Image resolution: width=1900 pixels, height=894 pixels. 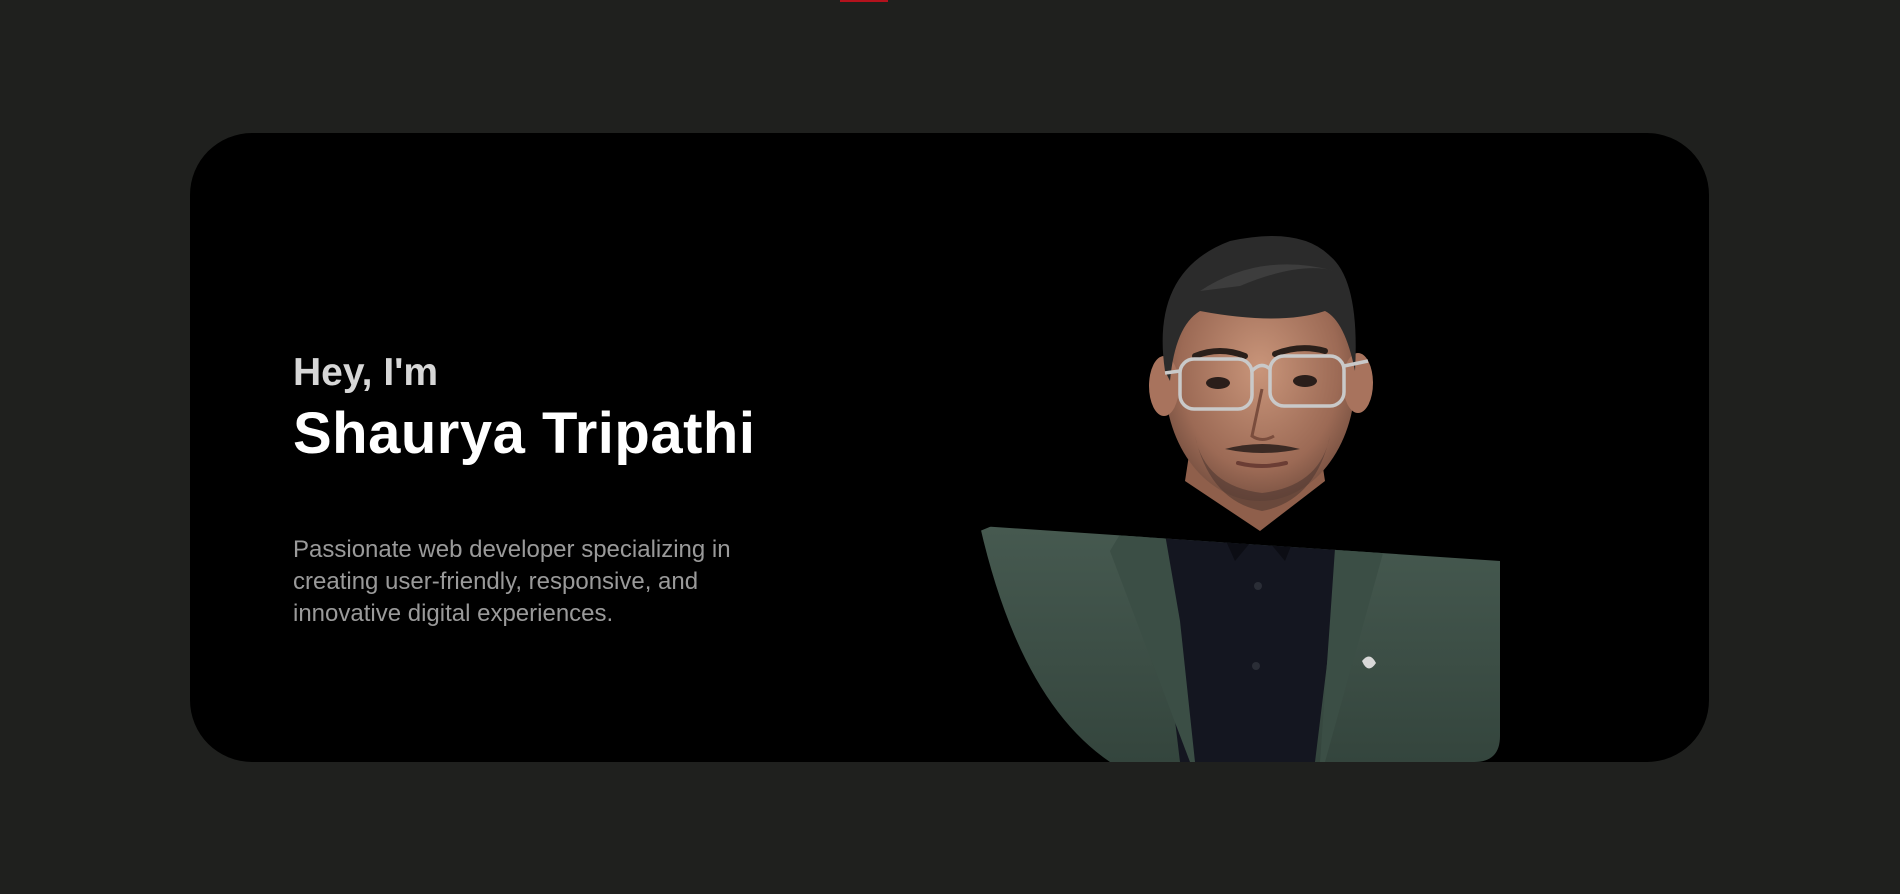 What do you see at coordinates (864, 1) in the screenshot?
I see `top-accent-indicator` at bounding box center [864, 1].